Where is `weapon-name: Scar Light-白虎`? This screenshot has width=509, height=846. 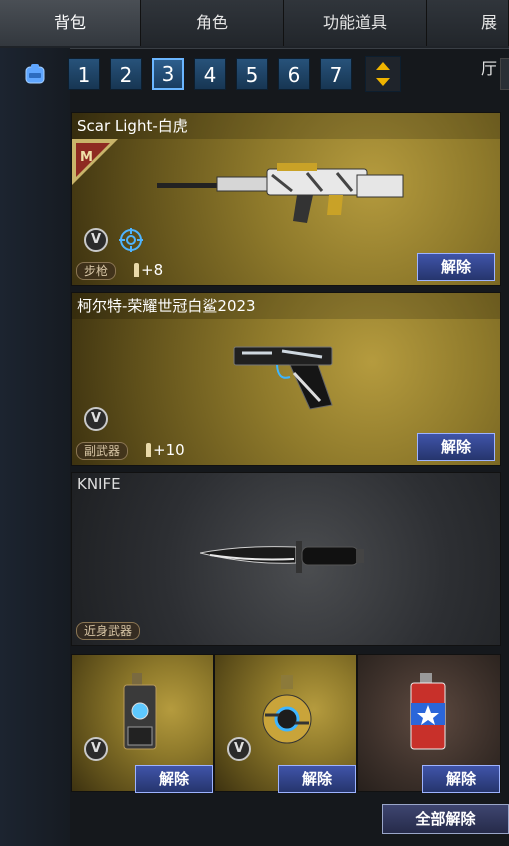 weapon-name: Scar Light-白虎 is located at coordinates (132, 126).